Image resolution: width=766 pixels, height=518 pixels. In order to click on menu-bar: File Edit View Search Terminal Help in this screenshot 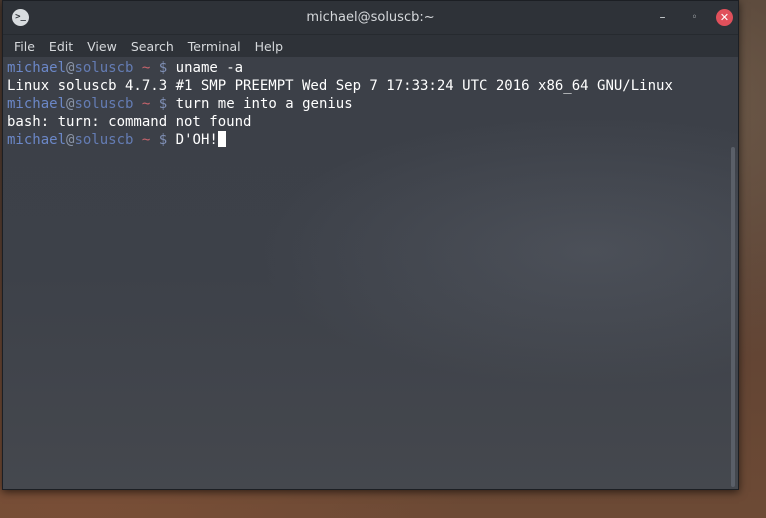, I will do `click(370, 46)`.